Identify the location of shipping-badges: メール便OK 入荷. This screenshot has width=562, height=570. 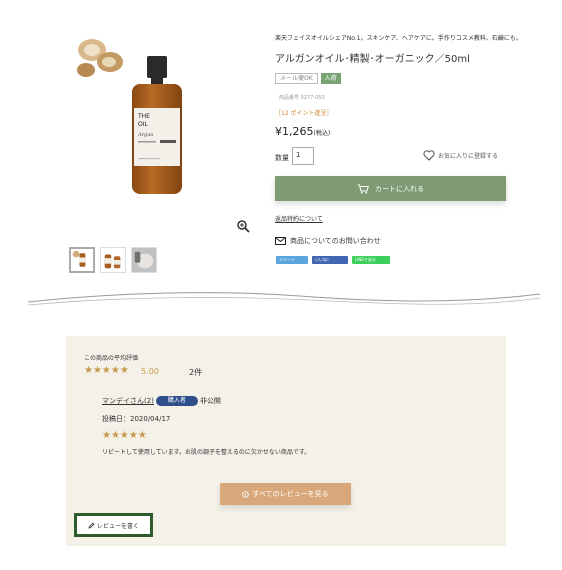
(308, 78).